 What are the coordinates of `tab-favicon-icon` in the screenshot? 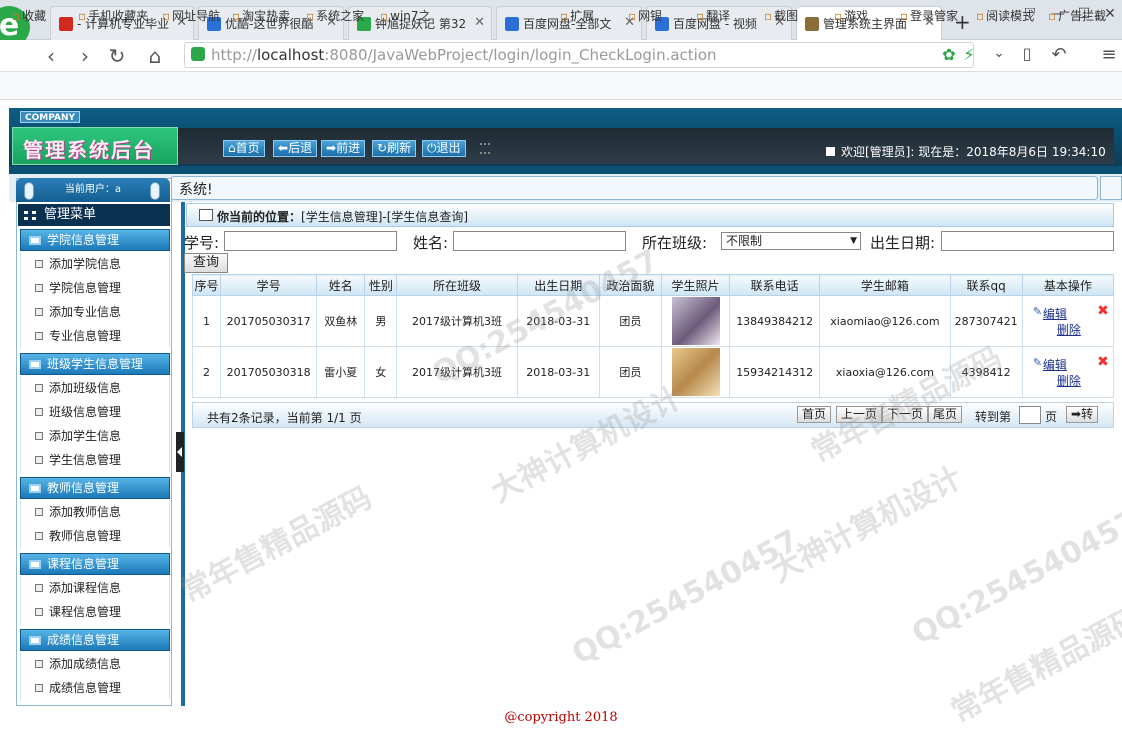 It's located at (512, 24).